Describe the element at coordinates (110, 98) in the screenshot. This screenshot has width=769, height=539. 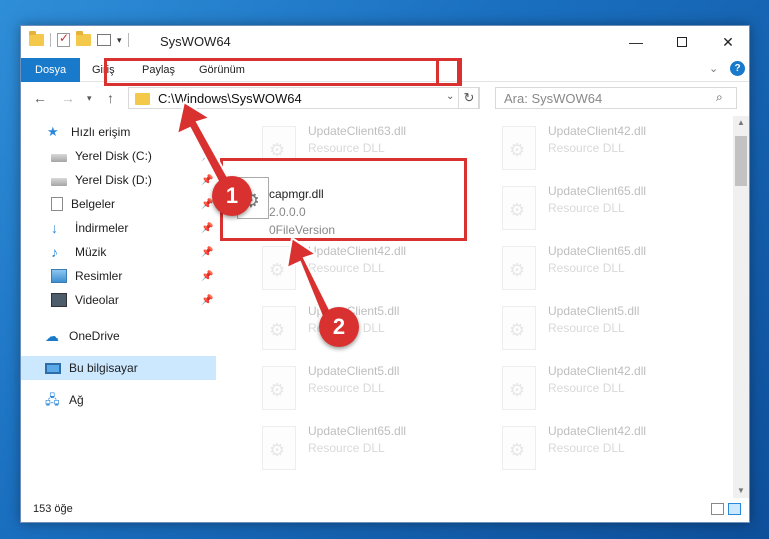
I see `up-arrow-icon: ↑` at that location.